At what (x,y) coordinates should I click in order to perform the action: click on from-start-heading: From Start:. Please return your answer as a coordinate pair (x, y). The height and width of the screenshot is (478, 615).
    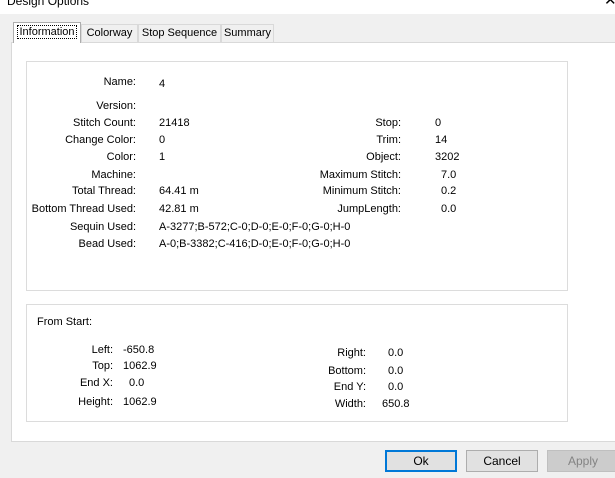
    Looking at the image, I should click on (65, 322).